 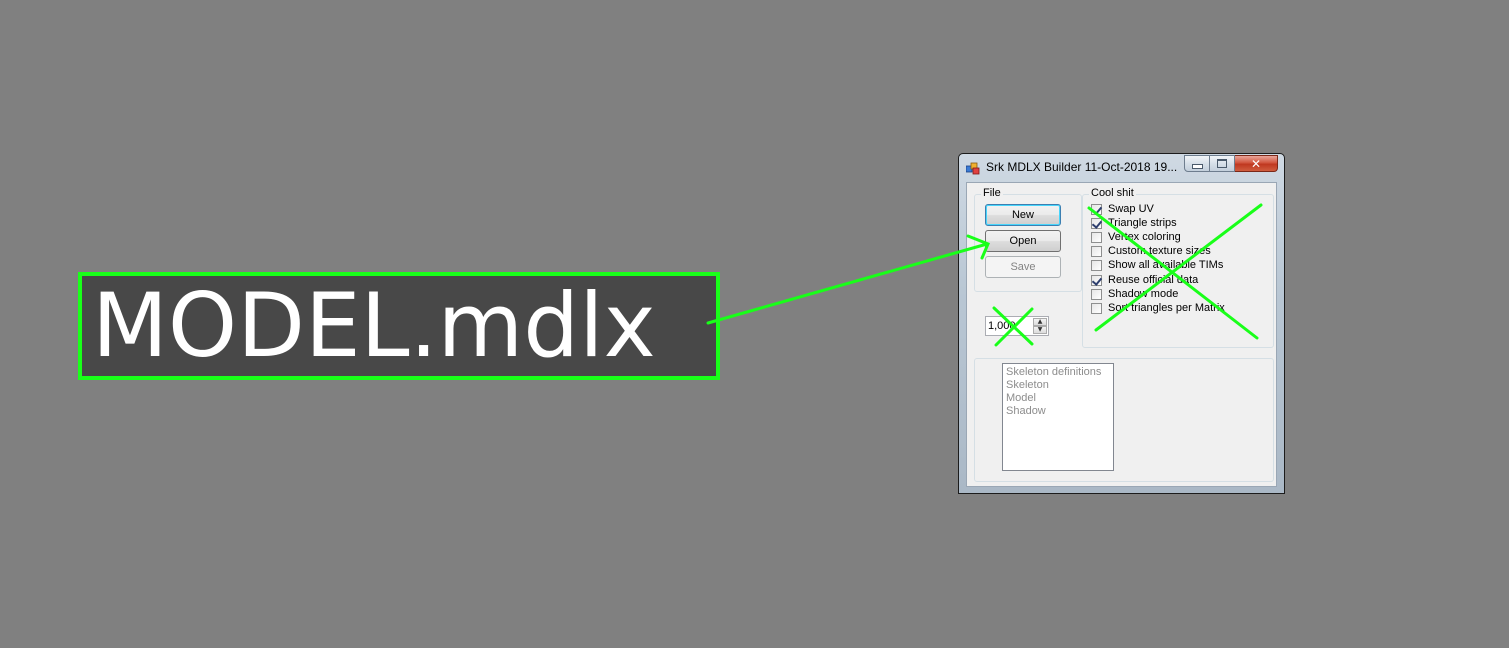 What do you see at coordinates (1058, 411) in the screenshot?
I see `list-item: Shadow` at bounding box center [1058, 411].